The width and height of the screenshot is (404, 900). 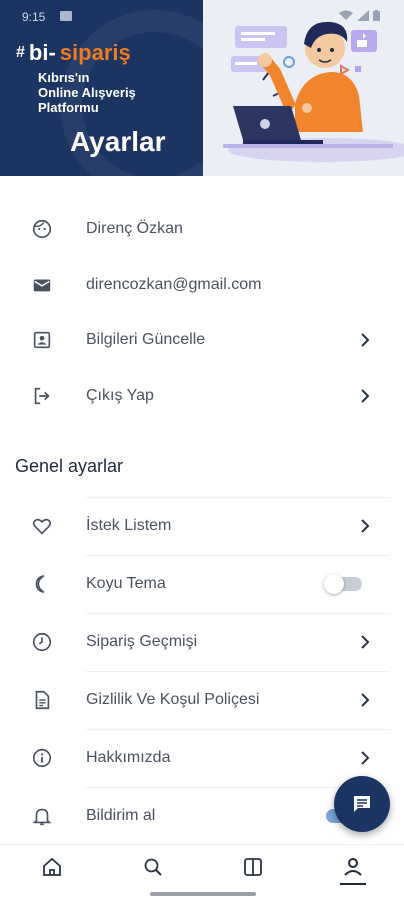 I want to click on nav-profile, so click(x=353, y=867).